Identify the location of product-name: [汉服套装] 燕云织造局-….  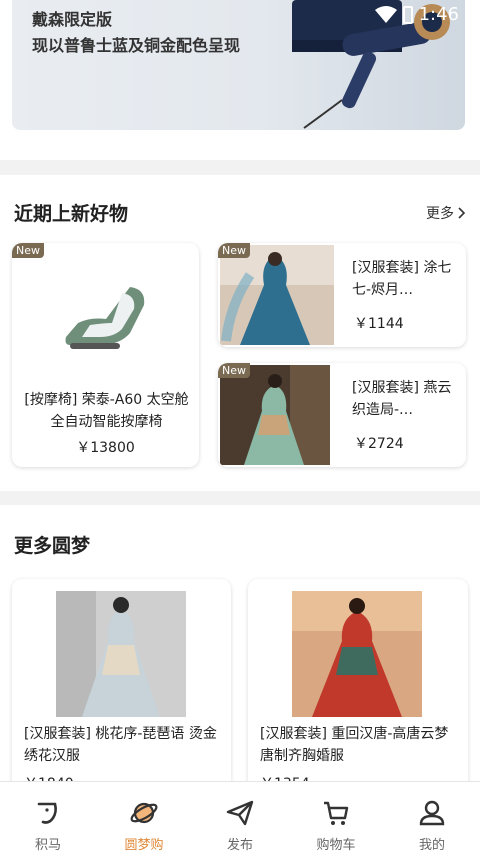
(402, 399).